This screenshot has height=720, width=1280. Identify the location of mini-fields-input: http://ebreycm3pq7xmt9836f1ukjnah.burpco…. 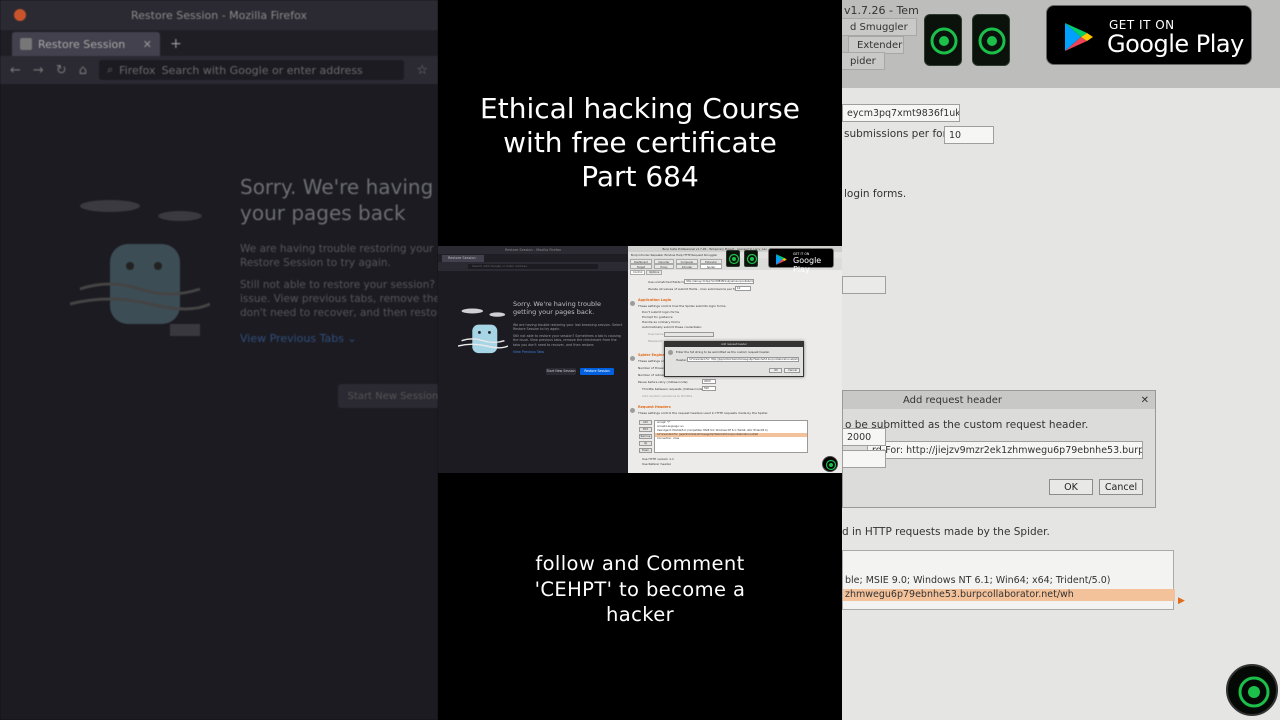
(719, 281).